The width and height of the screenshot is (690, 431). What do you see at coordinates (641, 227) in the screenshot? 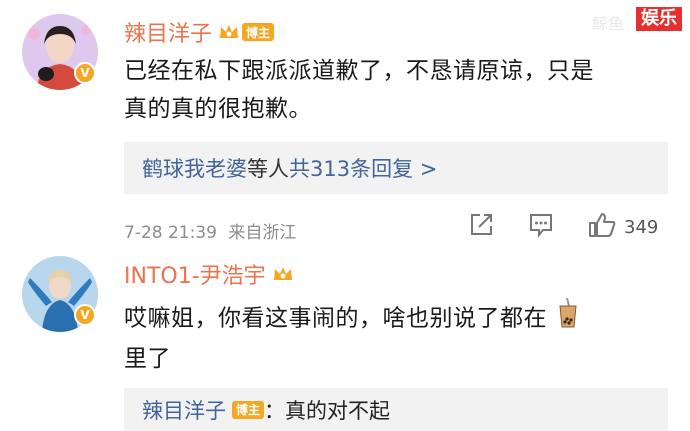
I see `like-count: 349` at bounding box center [641, 227].